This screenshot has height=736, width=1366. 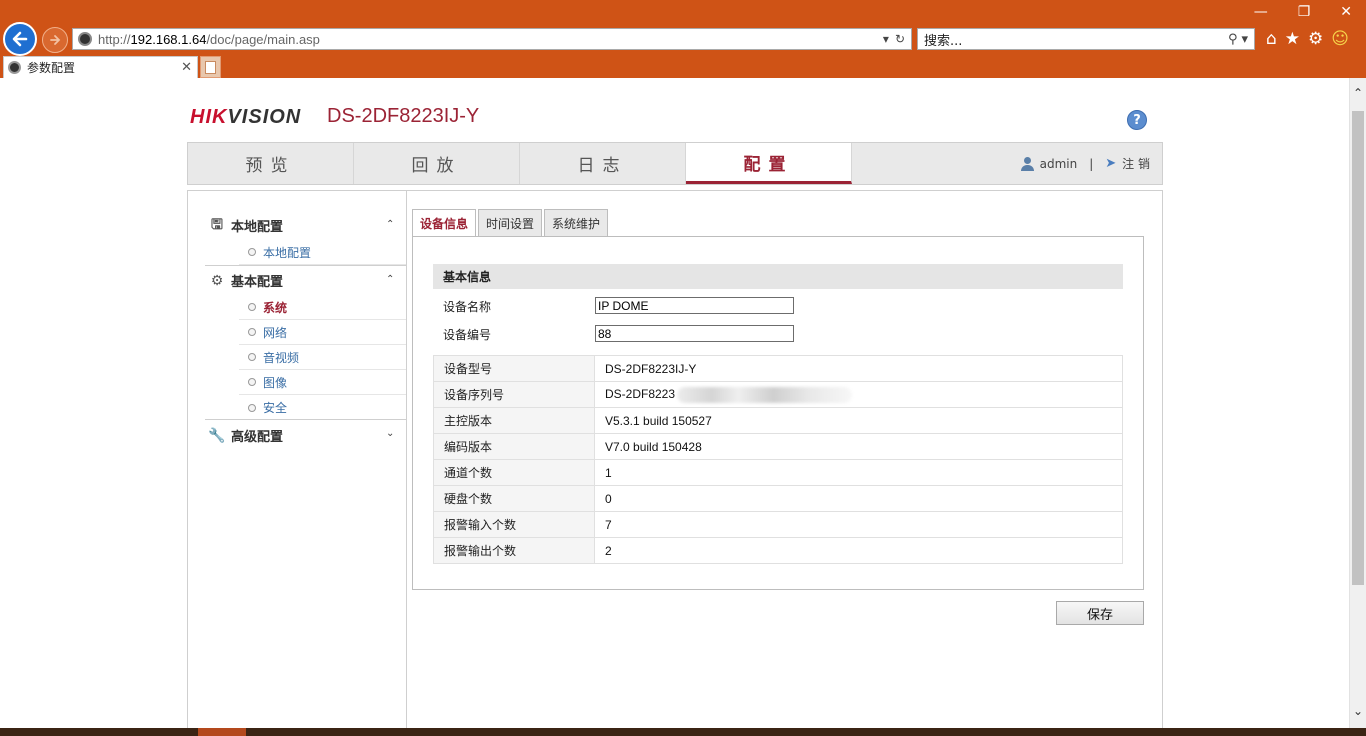 I want to click on window-controls: — ❐ ✕, so click(x=1303, y=12).